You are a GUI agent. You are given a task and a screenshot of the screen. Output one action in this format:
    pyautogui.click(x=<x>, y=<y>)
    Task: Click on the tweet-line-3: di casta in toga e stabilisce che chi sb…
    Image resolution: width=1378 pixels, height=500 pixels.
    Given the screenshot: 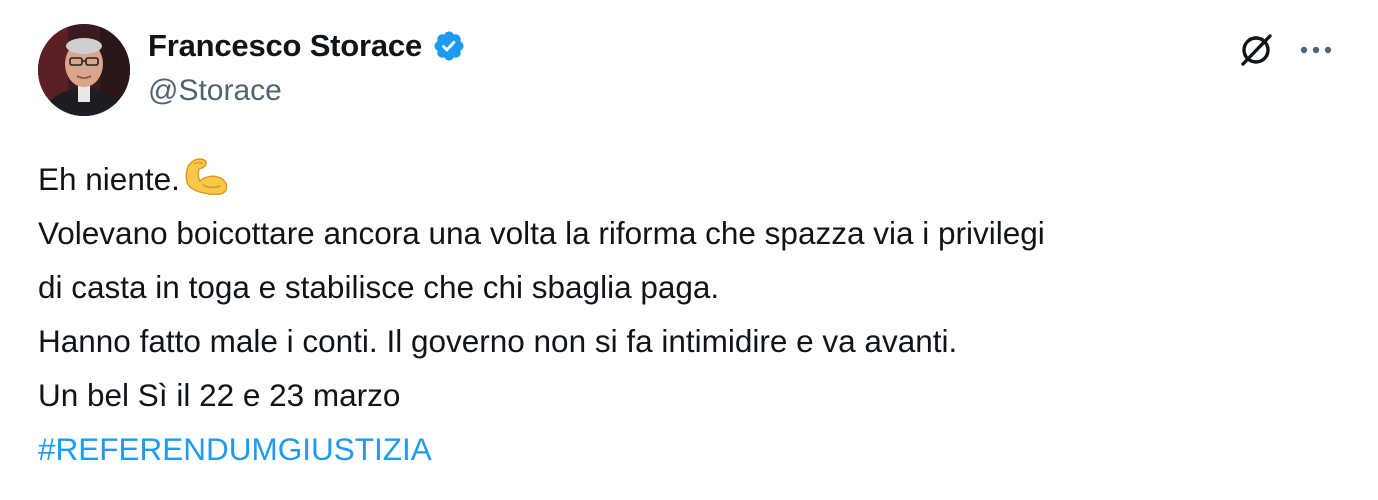 What is the action you would take?
    pyautogui.click(x=379, y=287)
    